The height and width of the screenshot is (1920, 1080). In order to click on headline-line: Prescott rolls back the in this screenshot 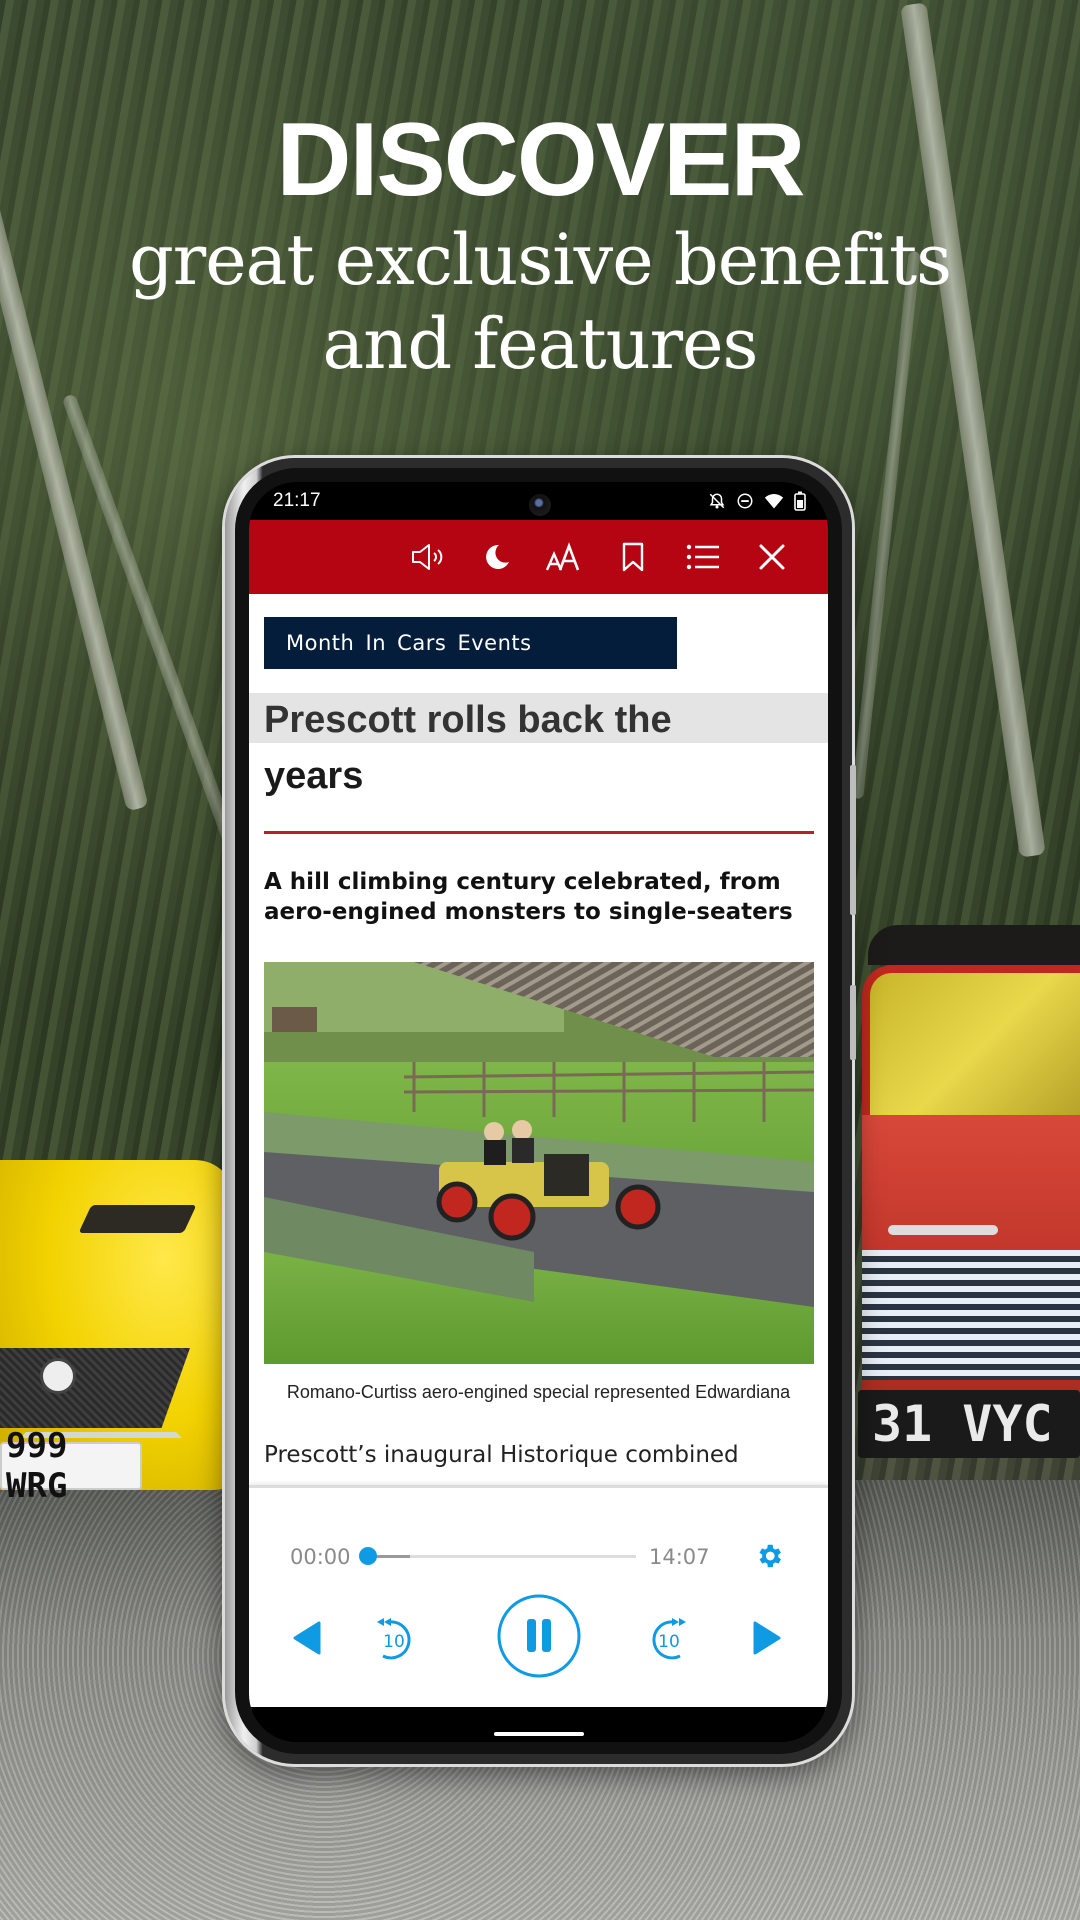, I will do `click(468, 720)`.